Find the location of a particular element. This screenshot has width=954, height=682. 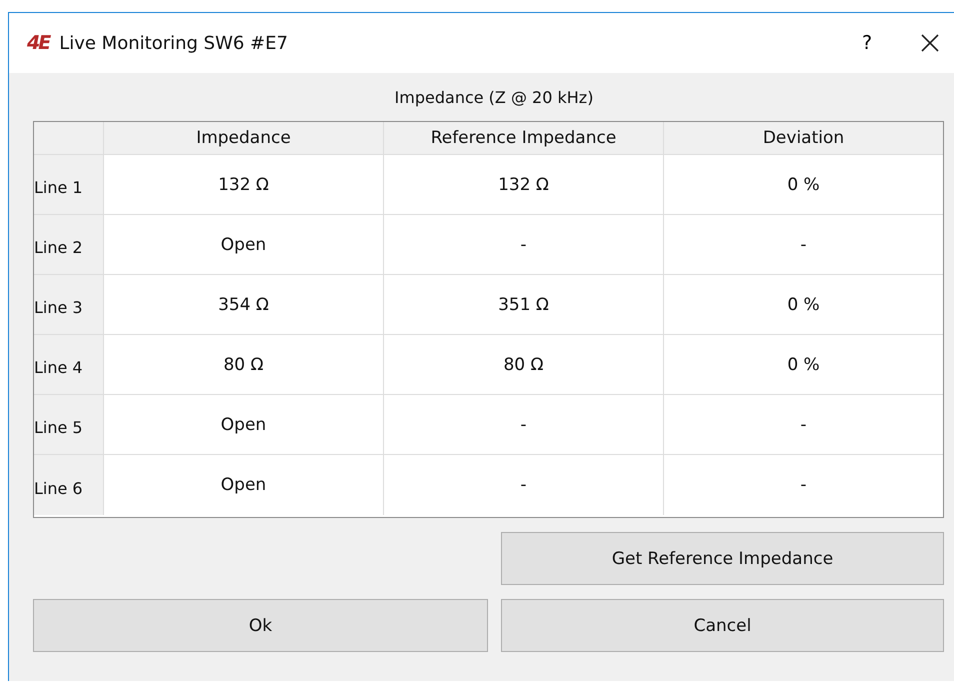

row-header: Line 3 is located at coordinates (69, 305).